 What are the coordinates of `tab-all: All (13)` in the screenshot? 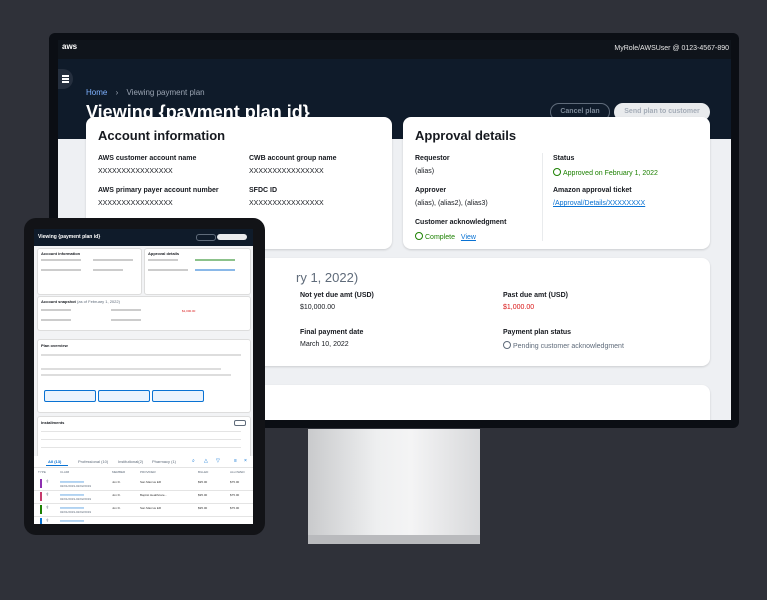 It's located at (54, 461).